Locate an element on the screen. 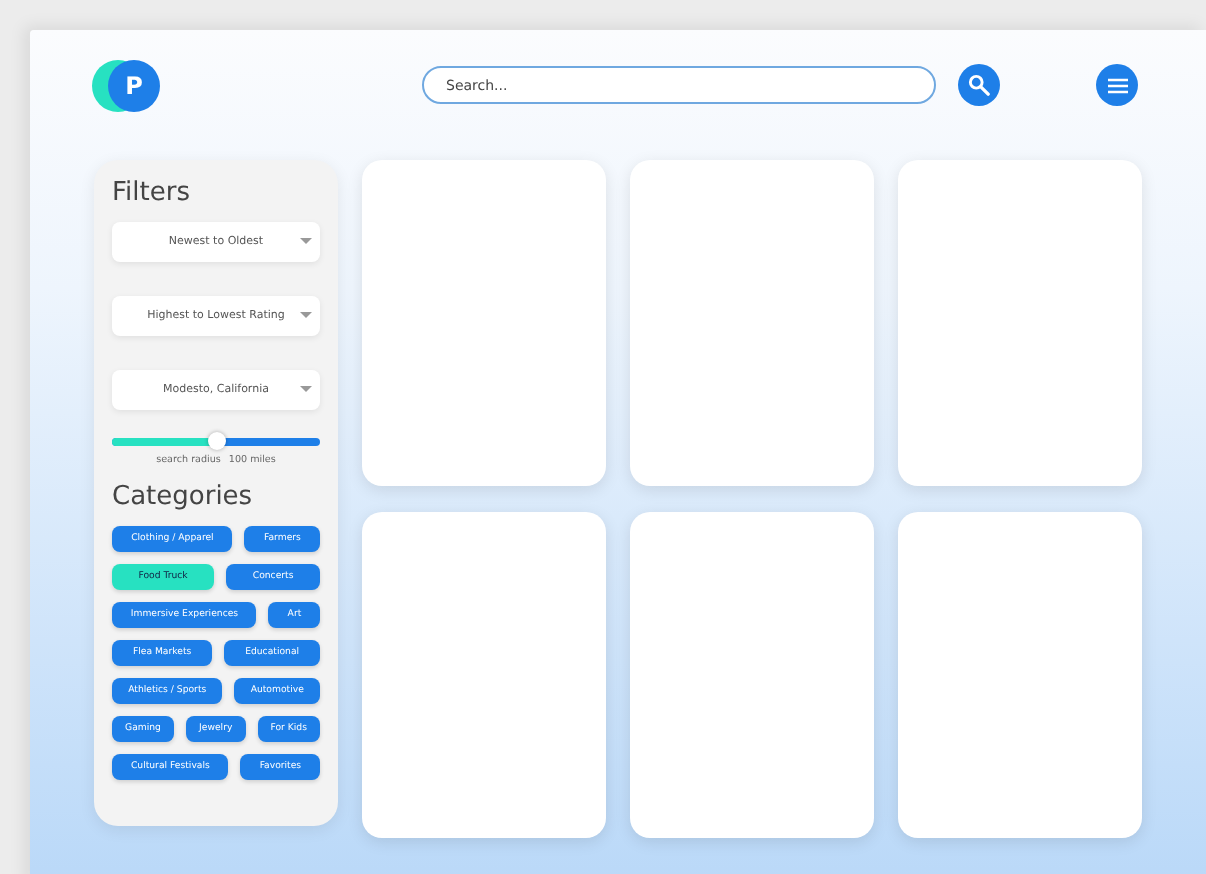 This screenshot has width=1206, height=874. categories-title: Categories is located at coordinates (183, 497).